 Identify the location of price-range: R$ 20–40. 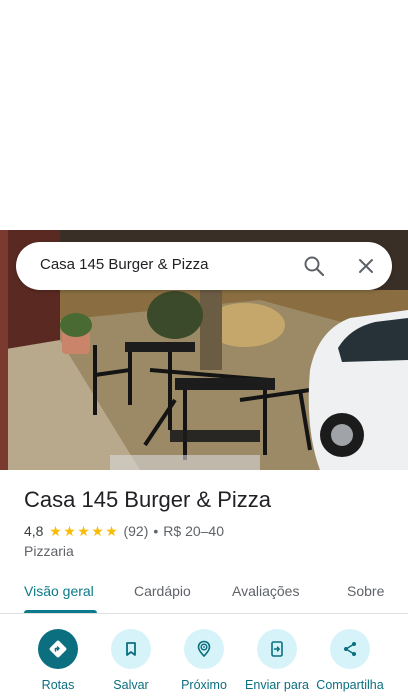
(193, 531).